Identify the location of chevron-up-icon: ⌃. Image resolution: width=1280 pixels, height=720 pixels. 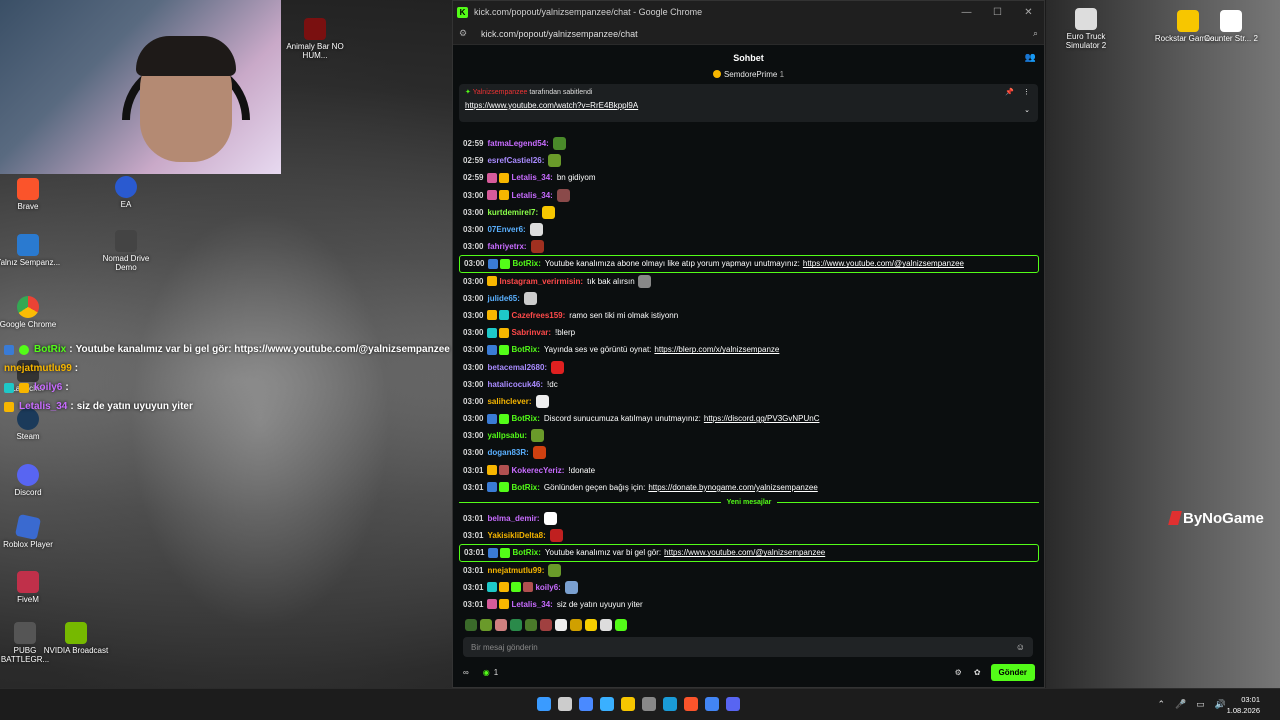
(1162, 704).